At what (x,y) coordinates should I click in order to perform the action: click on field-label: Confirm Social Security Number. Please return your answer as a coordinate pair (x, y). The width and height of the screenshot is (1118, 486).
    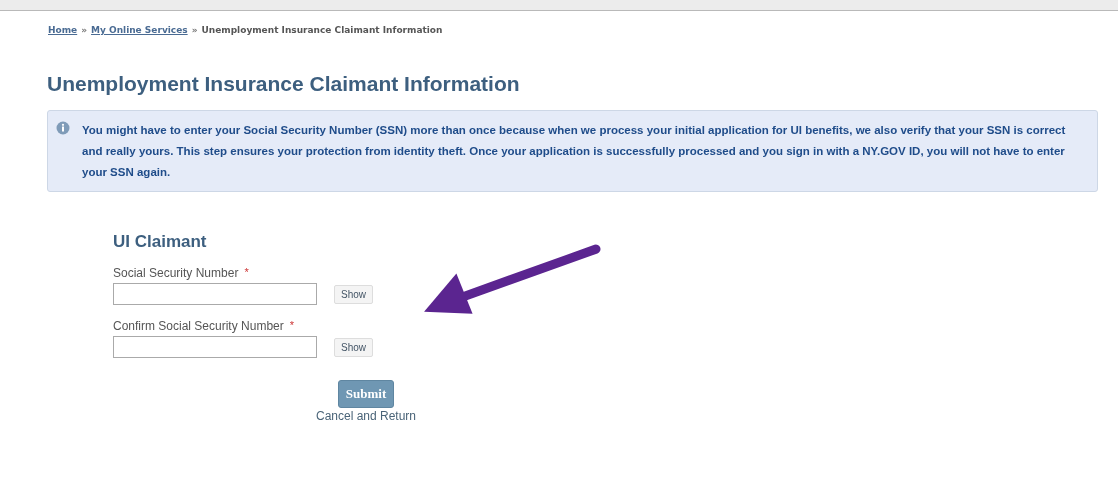
    Looking at the image, I should click on (198, 326).